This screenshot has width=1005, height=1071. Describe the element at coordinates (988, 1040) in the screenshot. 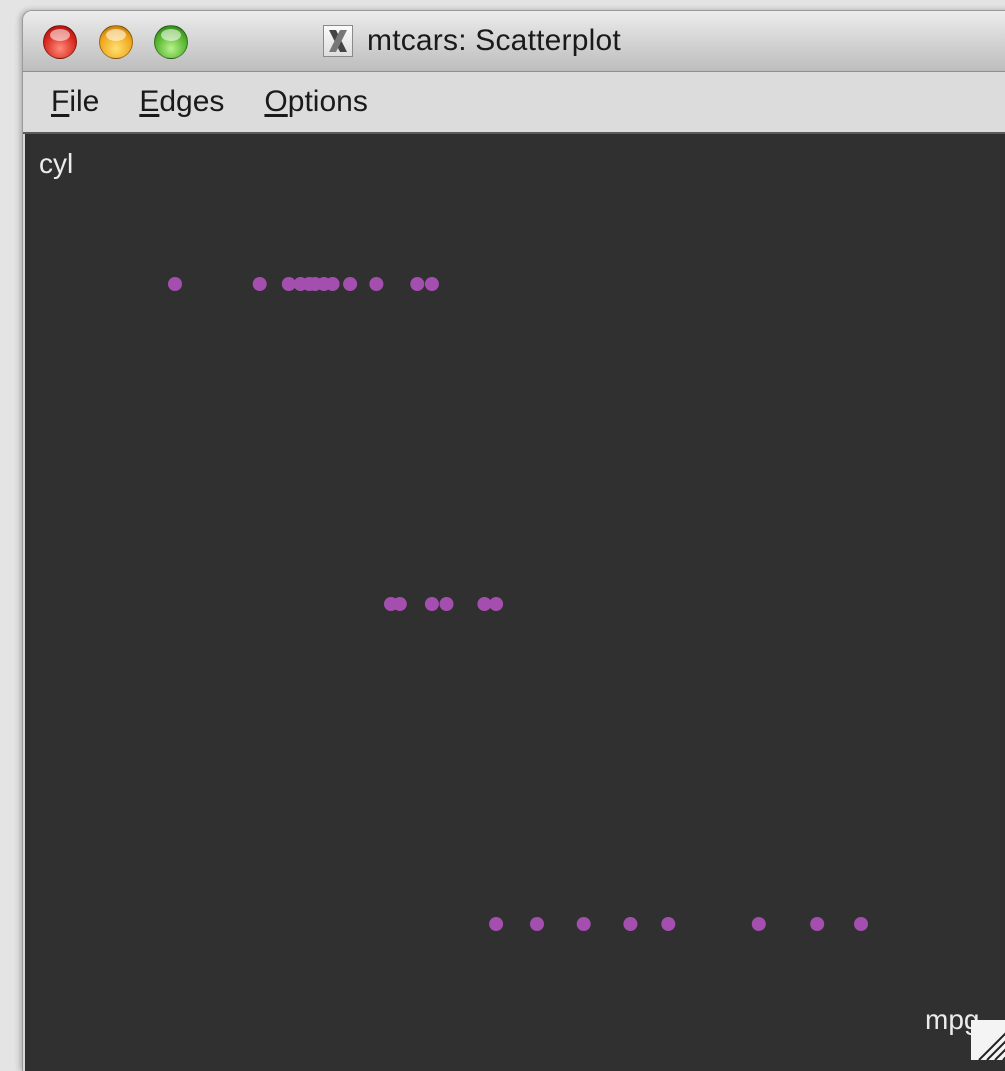

I see `resize-grip-icon` at that location.